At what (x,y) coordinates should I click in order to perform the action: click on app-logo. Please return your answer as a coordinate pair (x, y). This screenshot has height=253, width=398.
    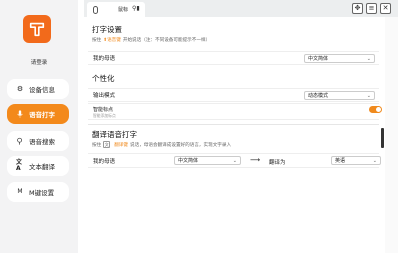
    Looking at the image, I should click on (37, 29).